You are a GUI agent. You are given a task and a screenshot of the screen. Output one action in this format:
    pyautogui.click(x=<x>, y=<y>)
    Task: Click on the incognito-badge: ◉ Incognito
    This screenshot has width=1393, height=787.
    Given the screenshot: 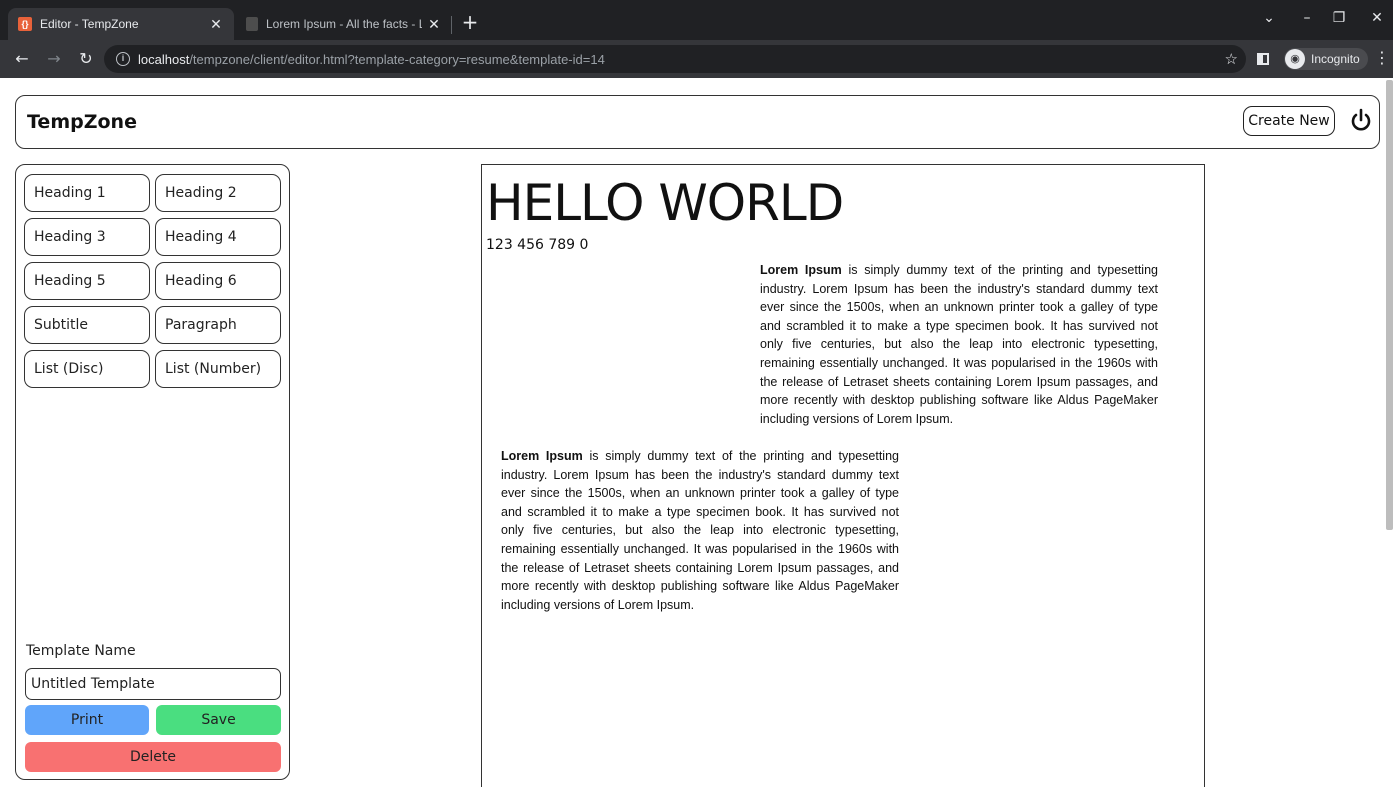 What is the action you would take?
    pyautogui.click(x=1326, y=59)
    